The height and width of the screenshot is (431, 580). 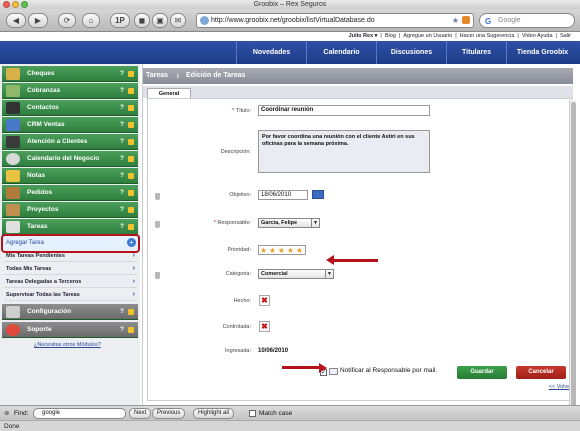 What do you see at coordinates (70, 282) in the screenshot?
I see `sidebar-sub-delegadas: Tareas Delegadas a Terceros ›` at bounding box center [70, 282].